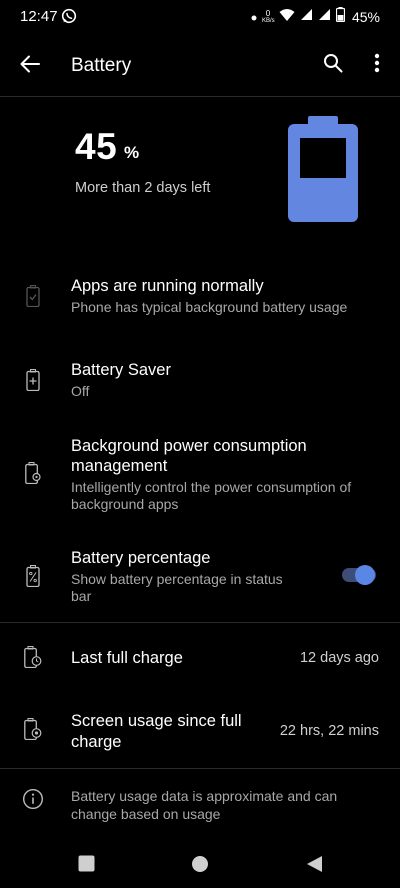 This screenshot has height=888, width=400. I want to click on status-time: 12:47, so click(39, 16).